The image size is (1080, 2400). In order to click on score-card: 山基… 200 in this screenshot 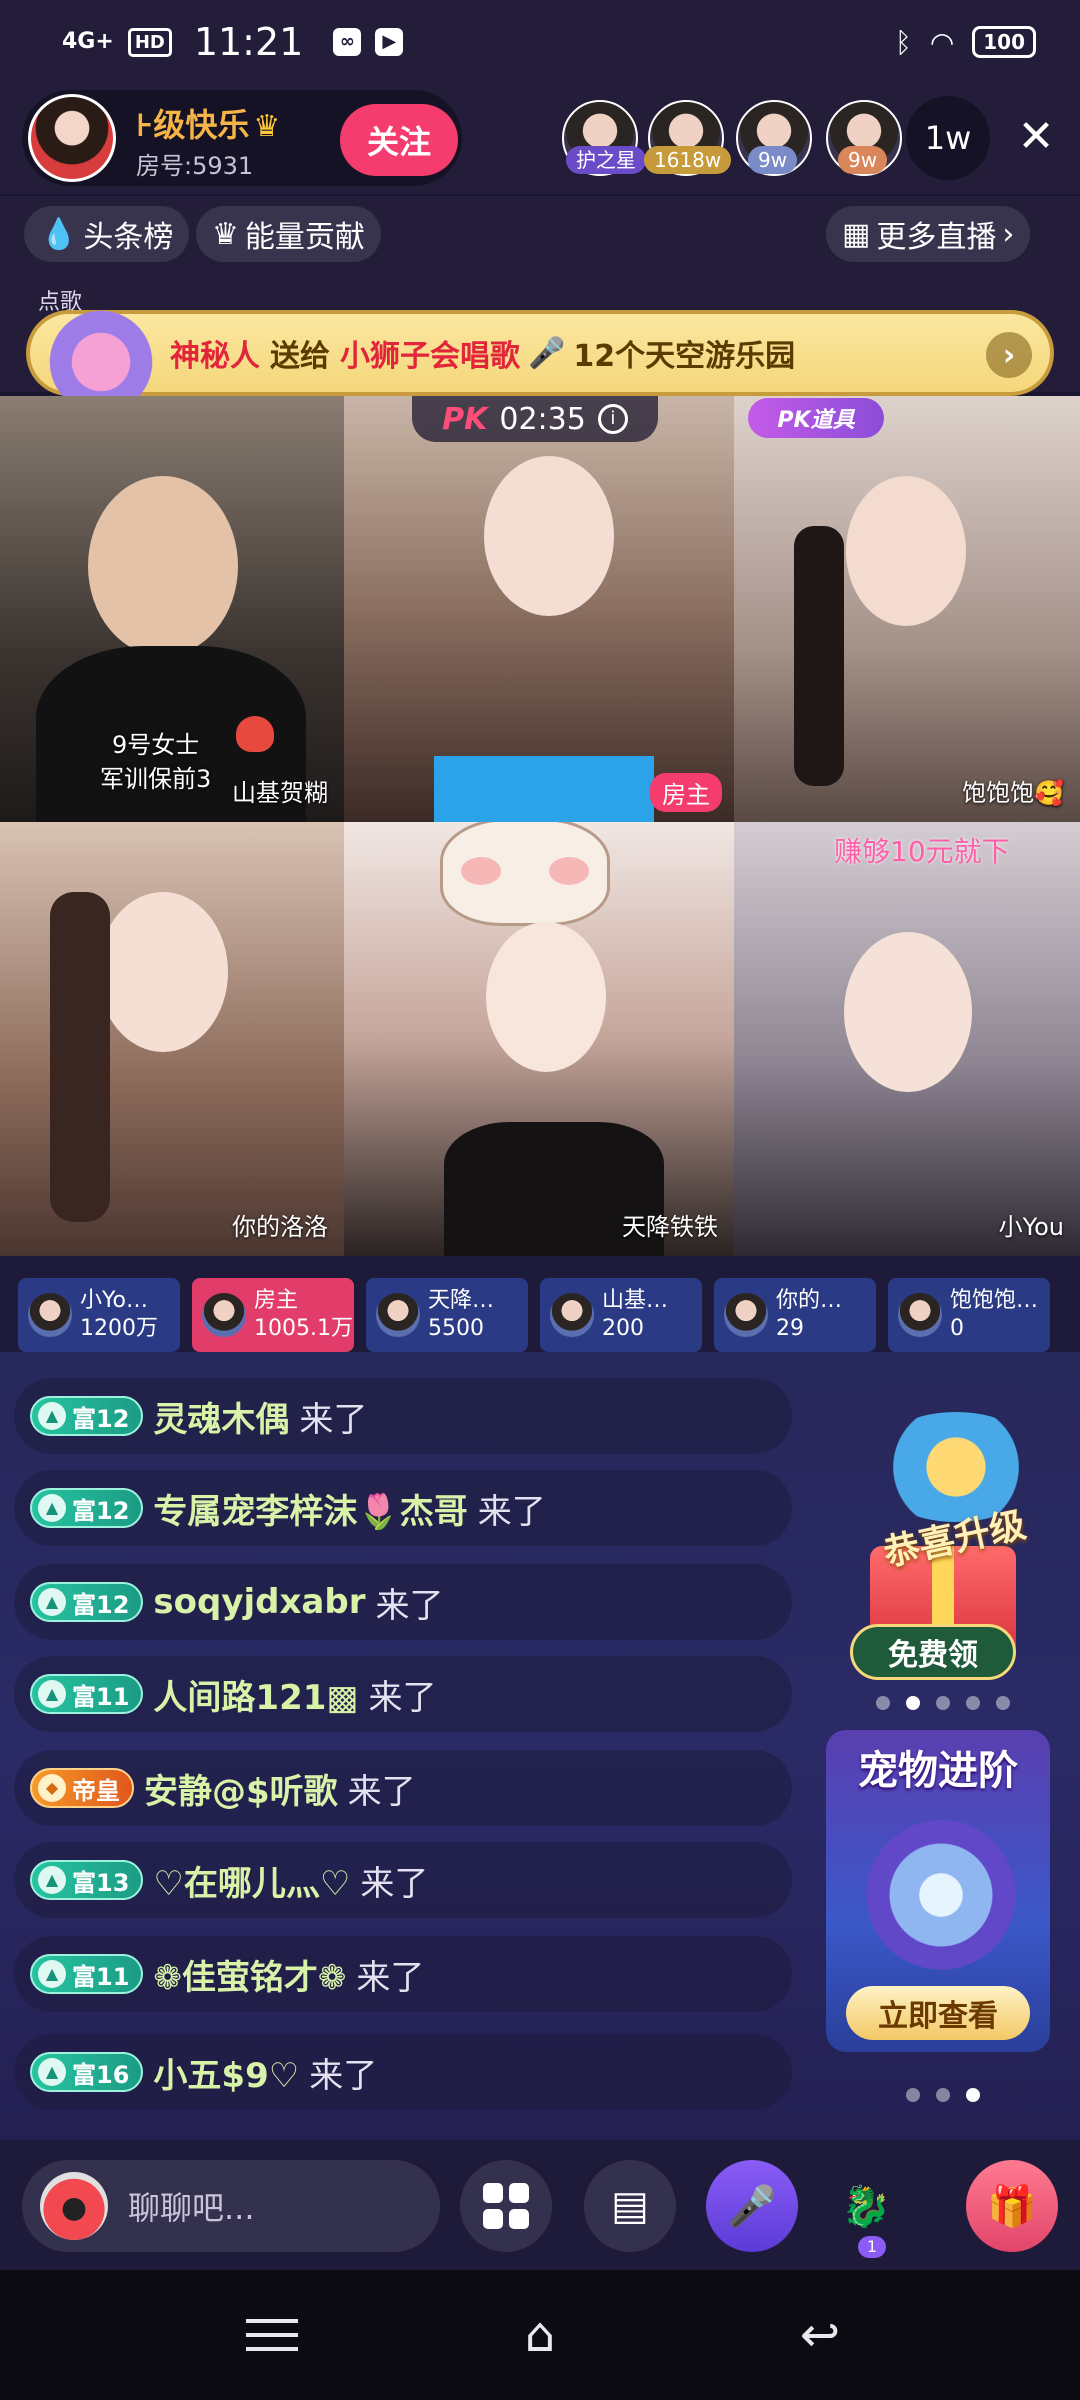, I will do `click(621, 1315)`.